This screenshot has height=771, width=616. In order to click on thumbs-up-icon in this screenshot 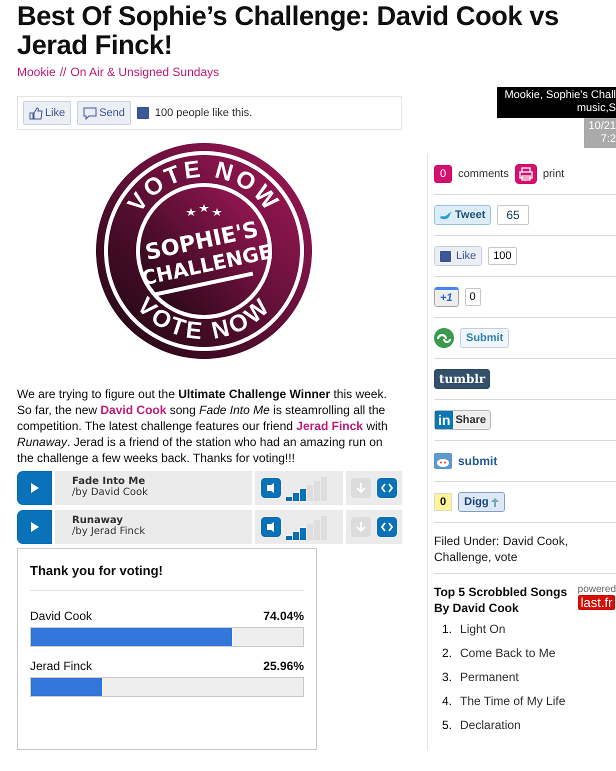, I will do `click(36, 113)`.